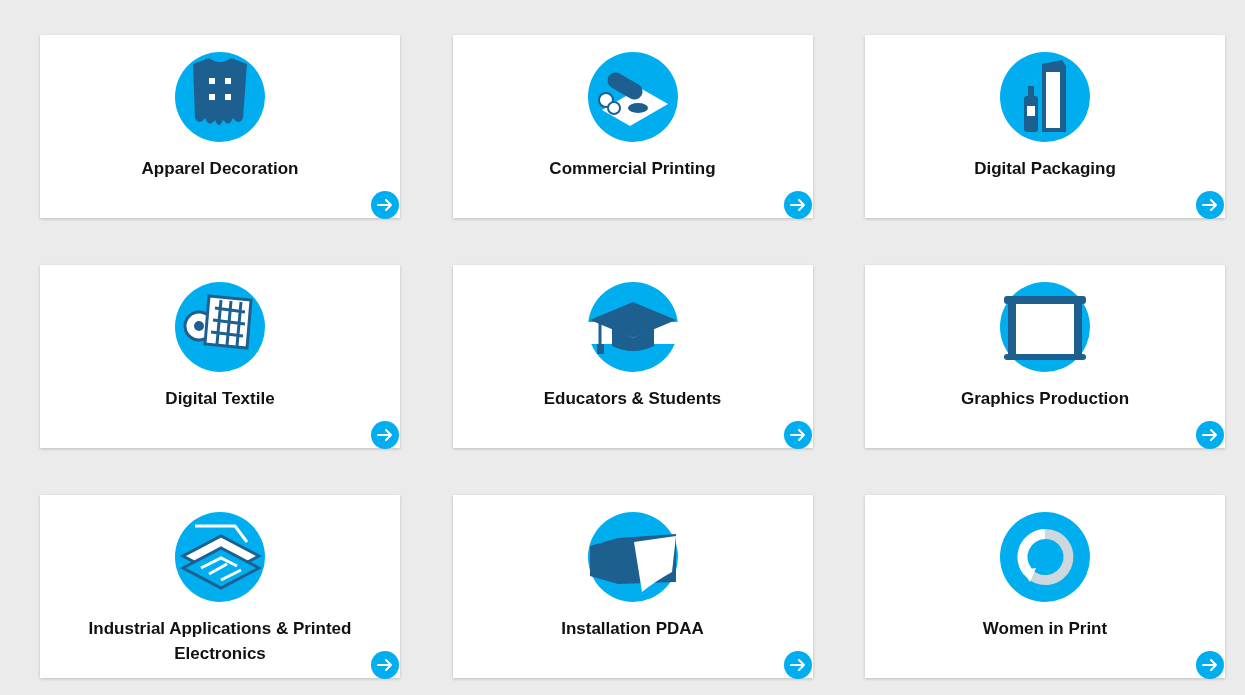 Image resolution: width=1245 pixels, height=695 pixels. Describe the element at coordinates (1045, 629) in the screenshot. I see `card-title: Women in Print` at that location.